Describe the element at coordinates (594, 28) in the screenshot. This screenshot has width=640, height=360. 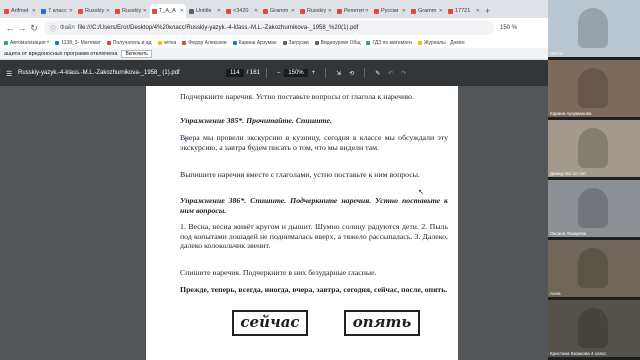
I see `participant-tile: Настя` at that location.